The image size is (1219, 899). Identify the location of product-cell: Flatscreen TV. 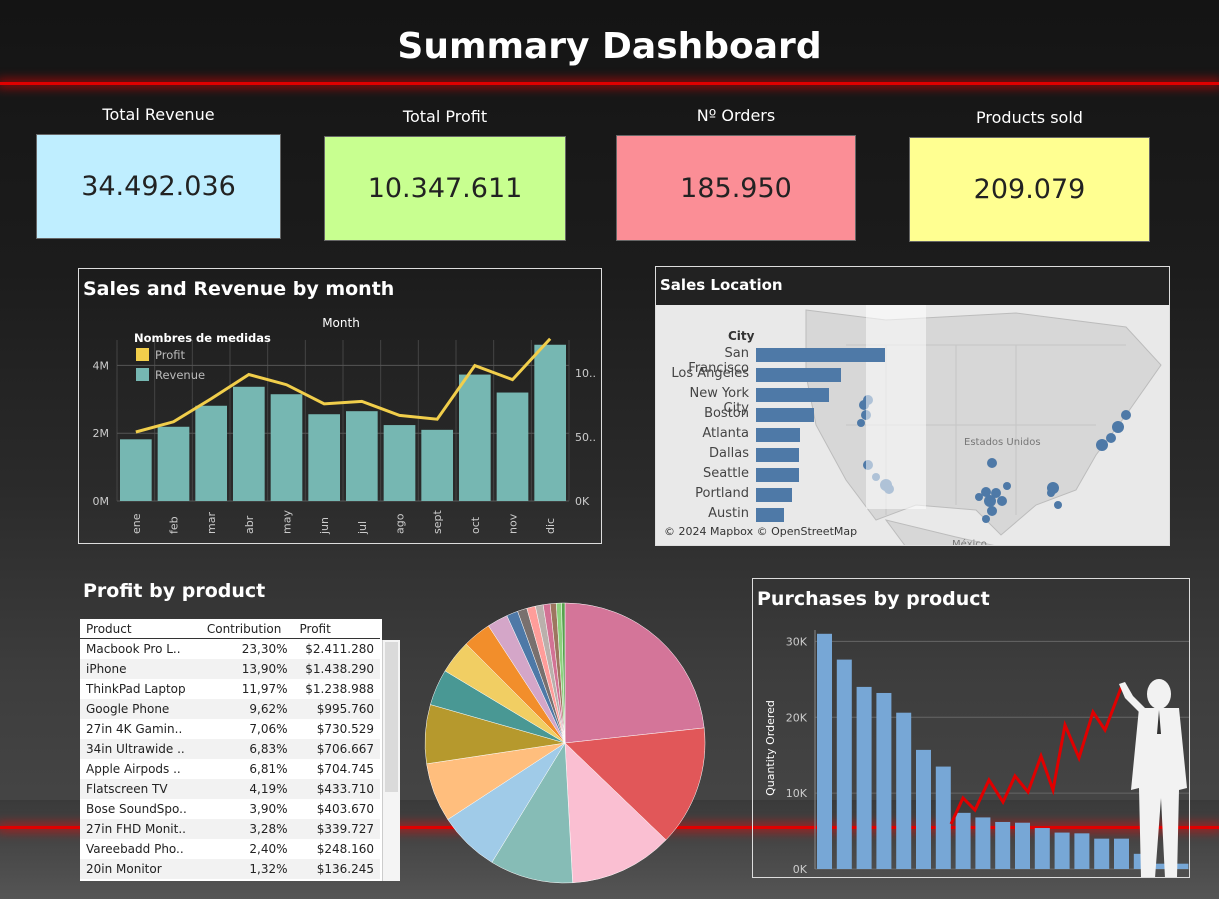
(140, 789).